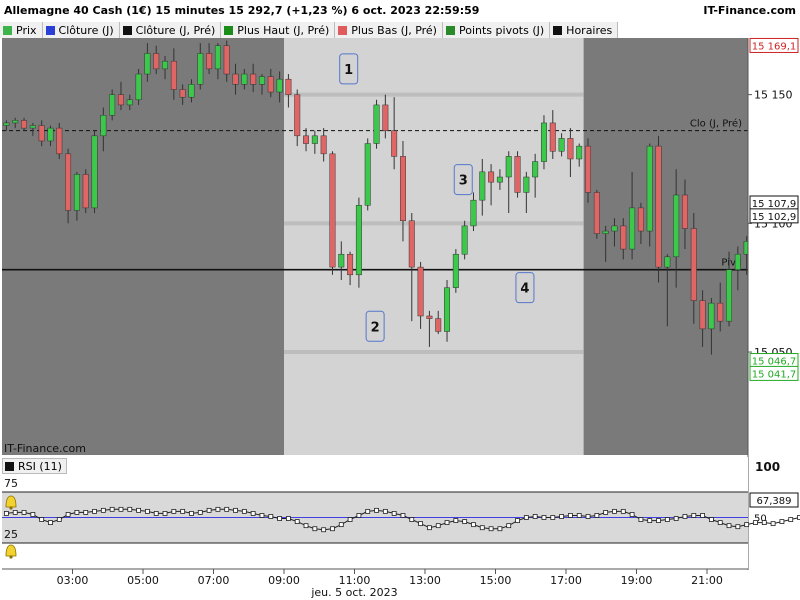  Describe the element at coordinates (170, 30) in the screenshot. I see `legend-item-cloture-j-pre: Clôture (J, Pré)` at that location.